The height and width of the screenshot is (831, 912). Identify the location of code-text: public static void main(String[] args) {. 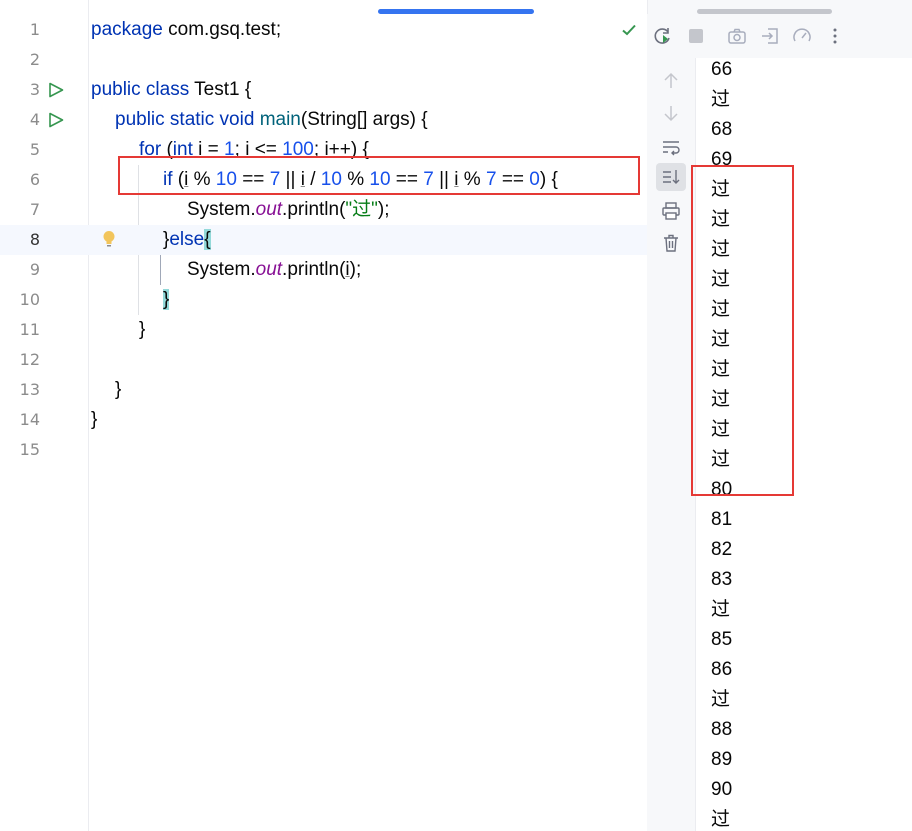
(271, 120).